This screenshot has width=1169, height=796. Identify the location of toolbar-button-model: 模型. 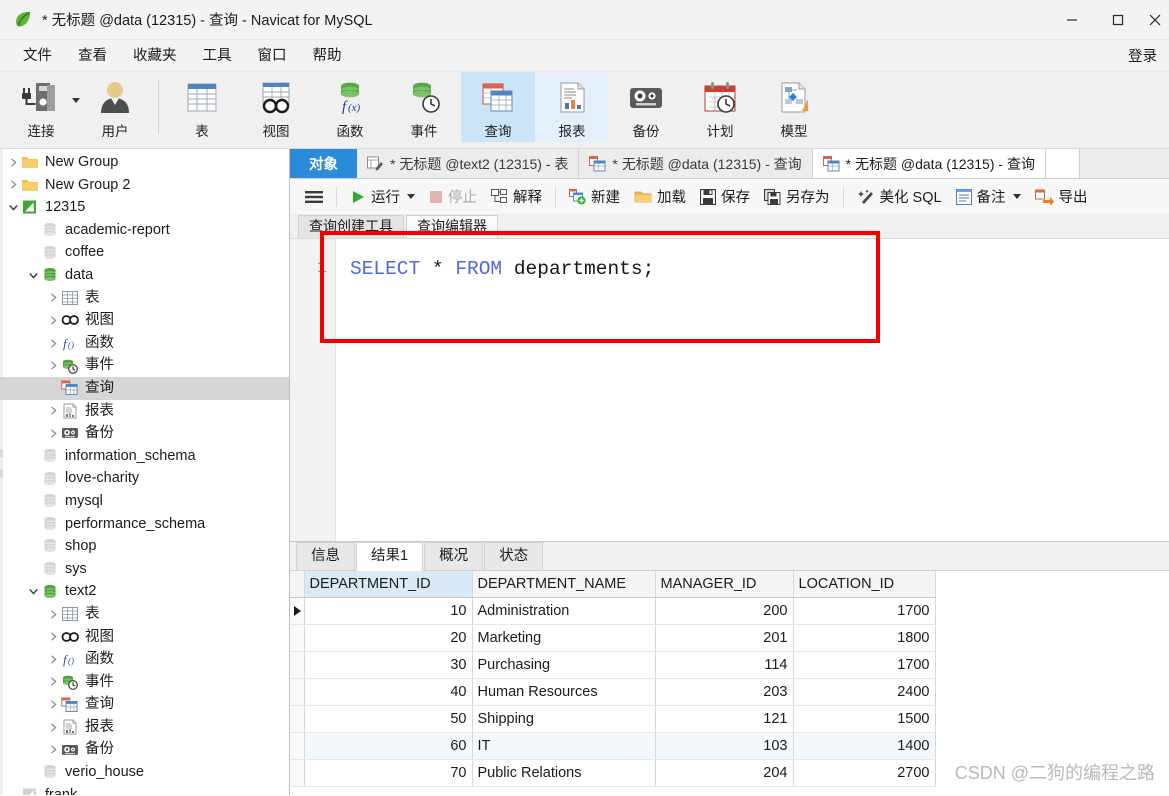
(794, 107).